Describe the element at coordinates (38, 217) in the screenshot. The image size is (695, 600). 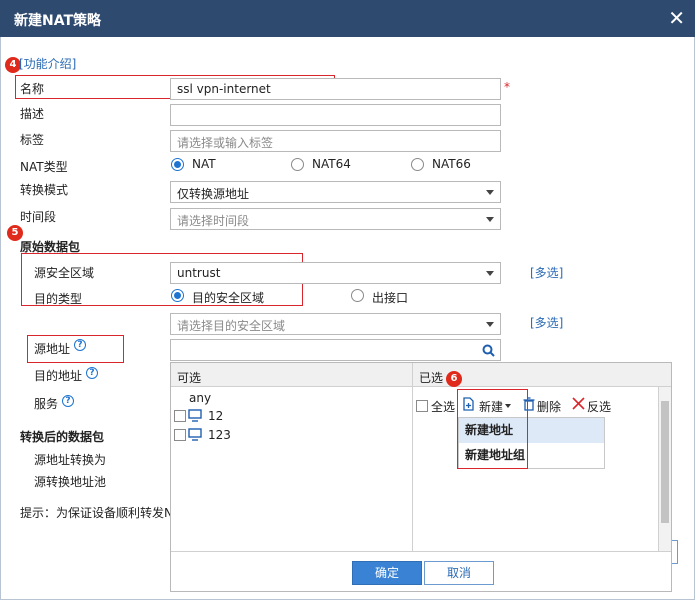
I see `time-label: 时间段` at that location.